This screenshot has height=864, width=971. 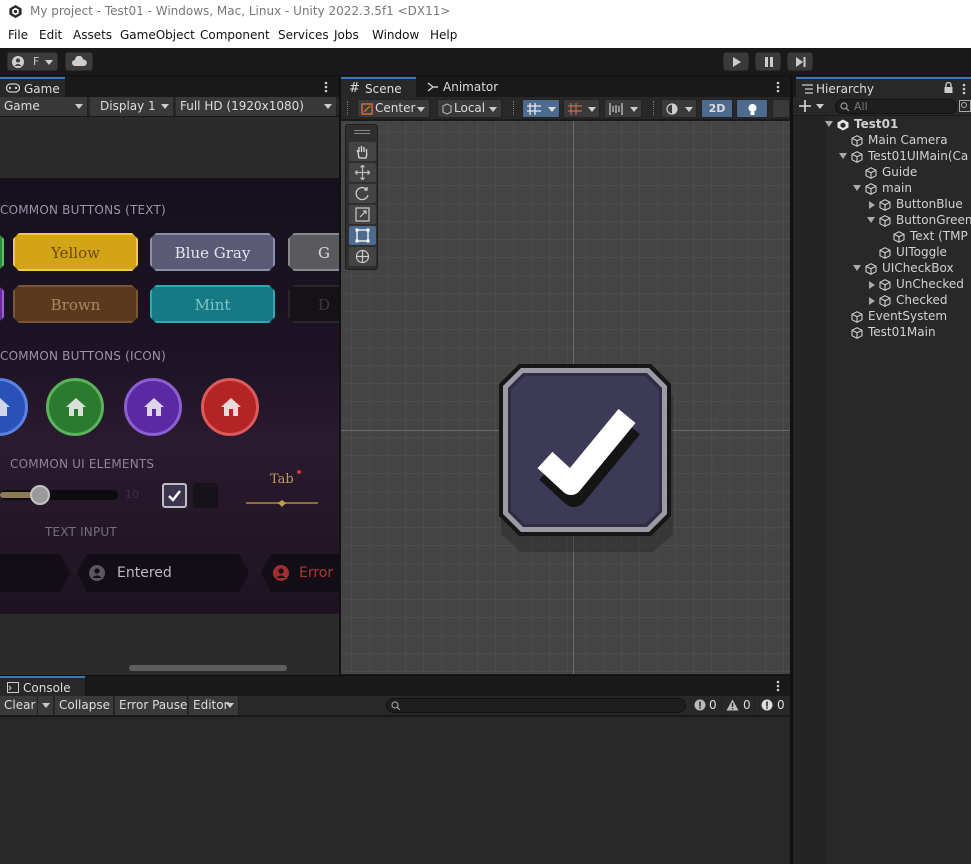 What do you see at coordinates (132, 106) in the screenshot?
I see `display-dropdown: Display 1` at bounding box center [132, 106].